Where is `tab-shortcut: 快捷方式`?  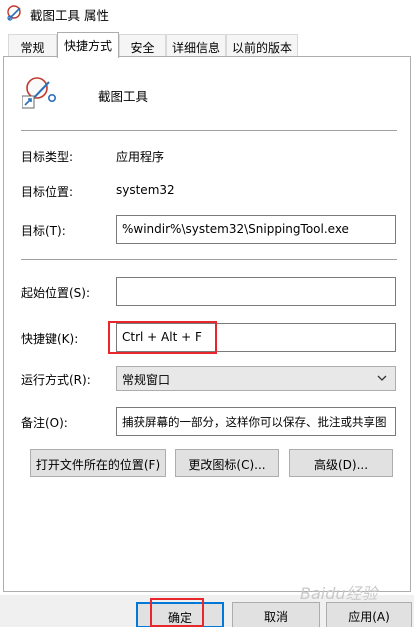 tab-shortcut: 快捷方式 is located at coordinates (88, 45).